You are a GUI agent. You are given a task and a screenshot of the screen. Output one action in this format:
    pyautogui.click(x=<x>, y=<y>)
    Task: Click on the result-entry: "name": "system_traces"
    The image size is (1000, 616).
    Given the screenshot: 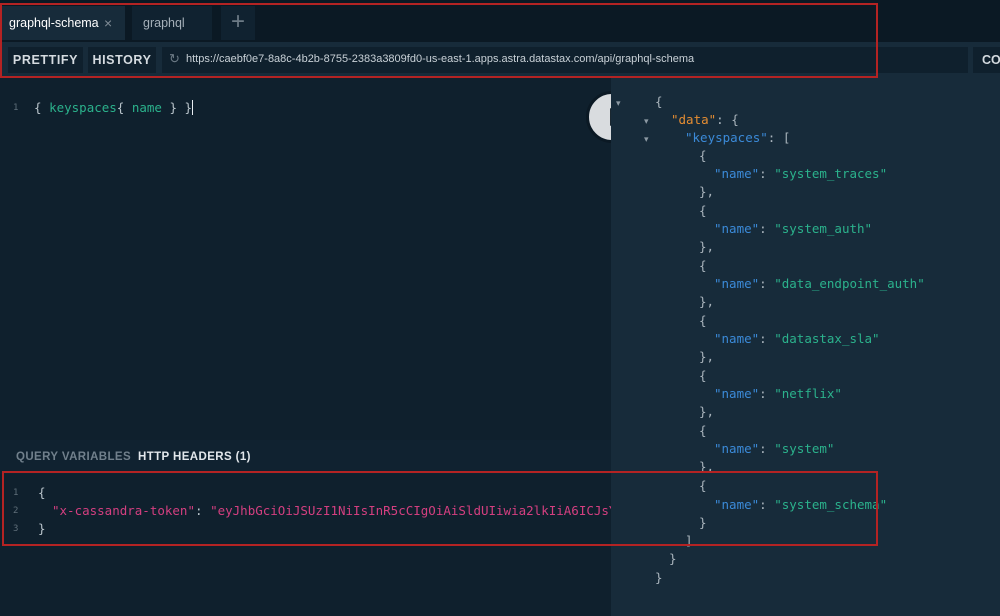 What is the action you would take?
    pyautogui.click(x=801, y=173)
    